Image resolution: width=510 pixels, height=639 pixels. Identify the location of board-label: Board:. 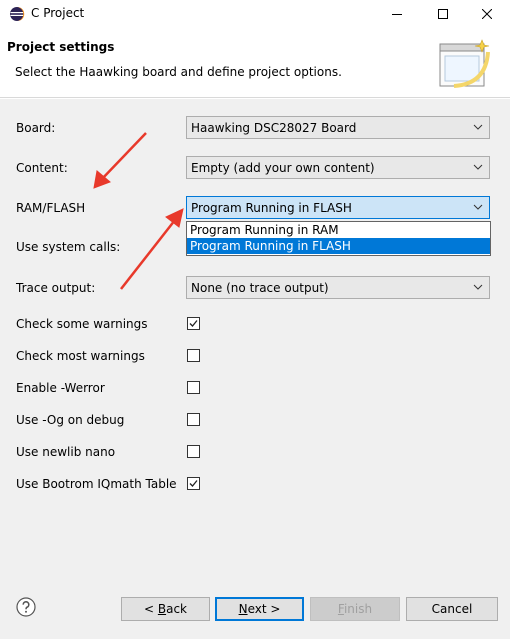
(36, 128).